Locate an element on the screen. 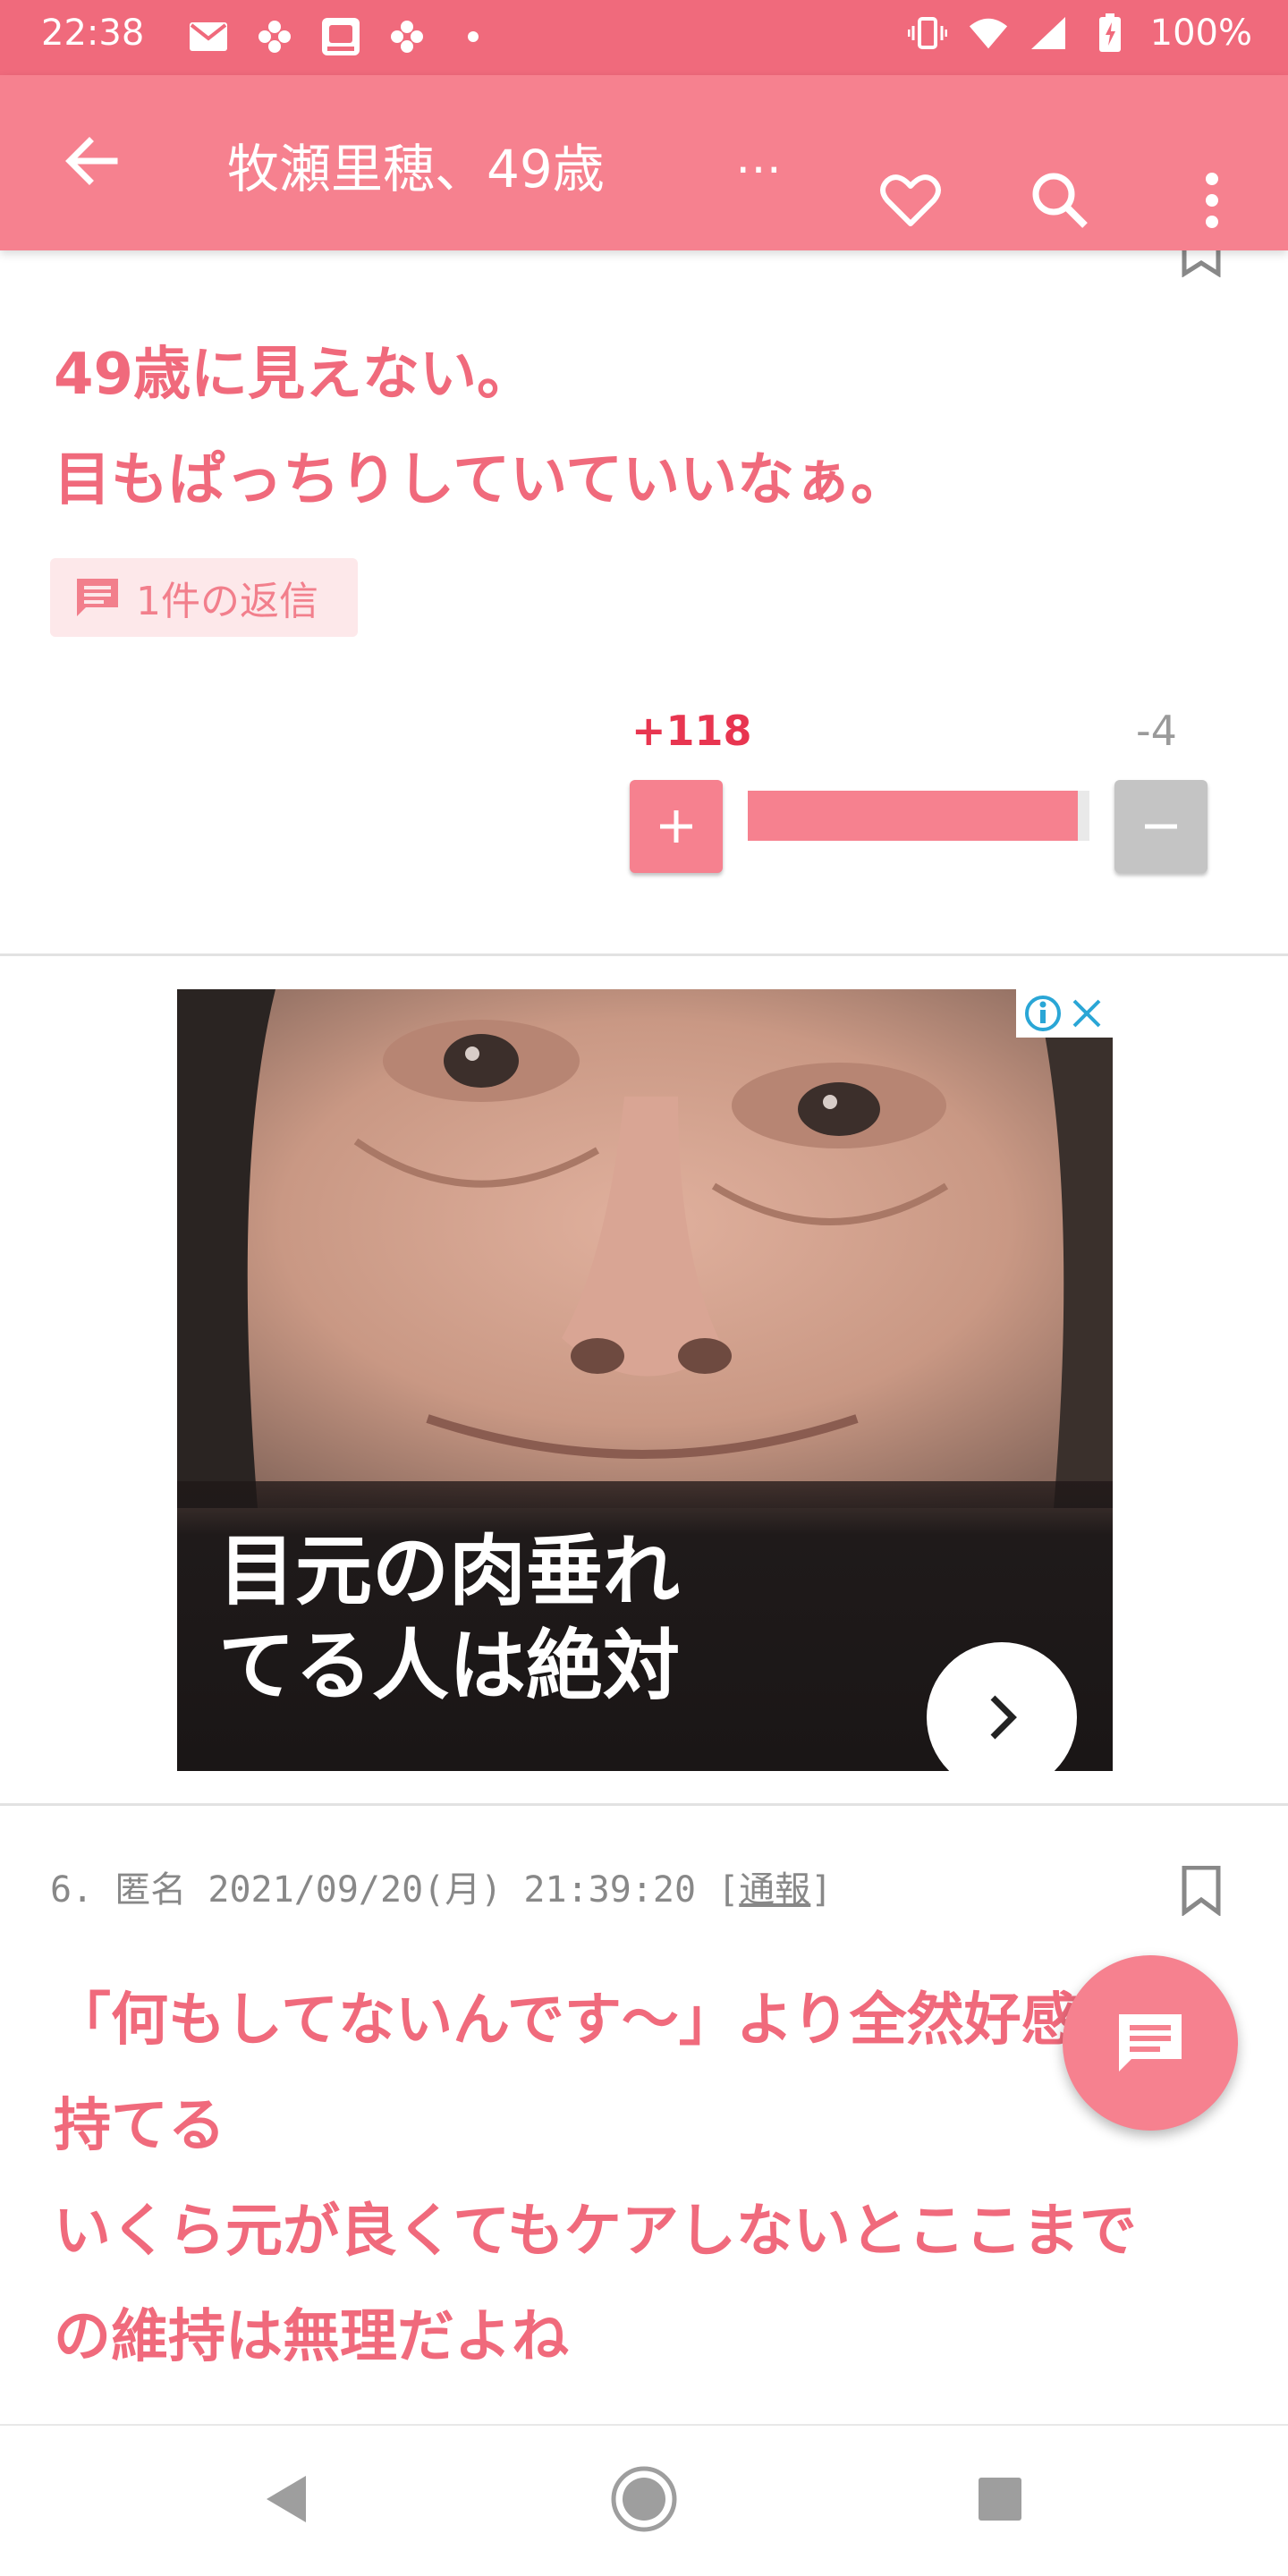 Image resolution: width=1288 pixels, height=2576 pixels. mail-icon is located at coordinates (208, 36).